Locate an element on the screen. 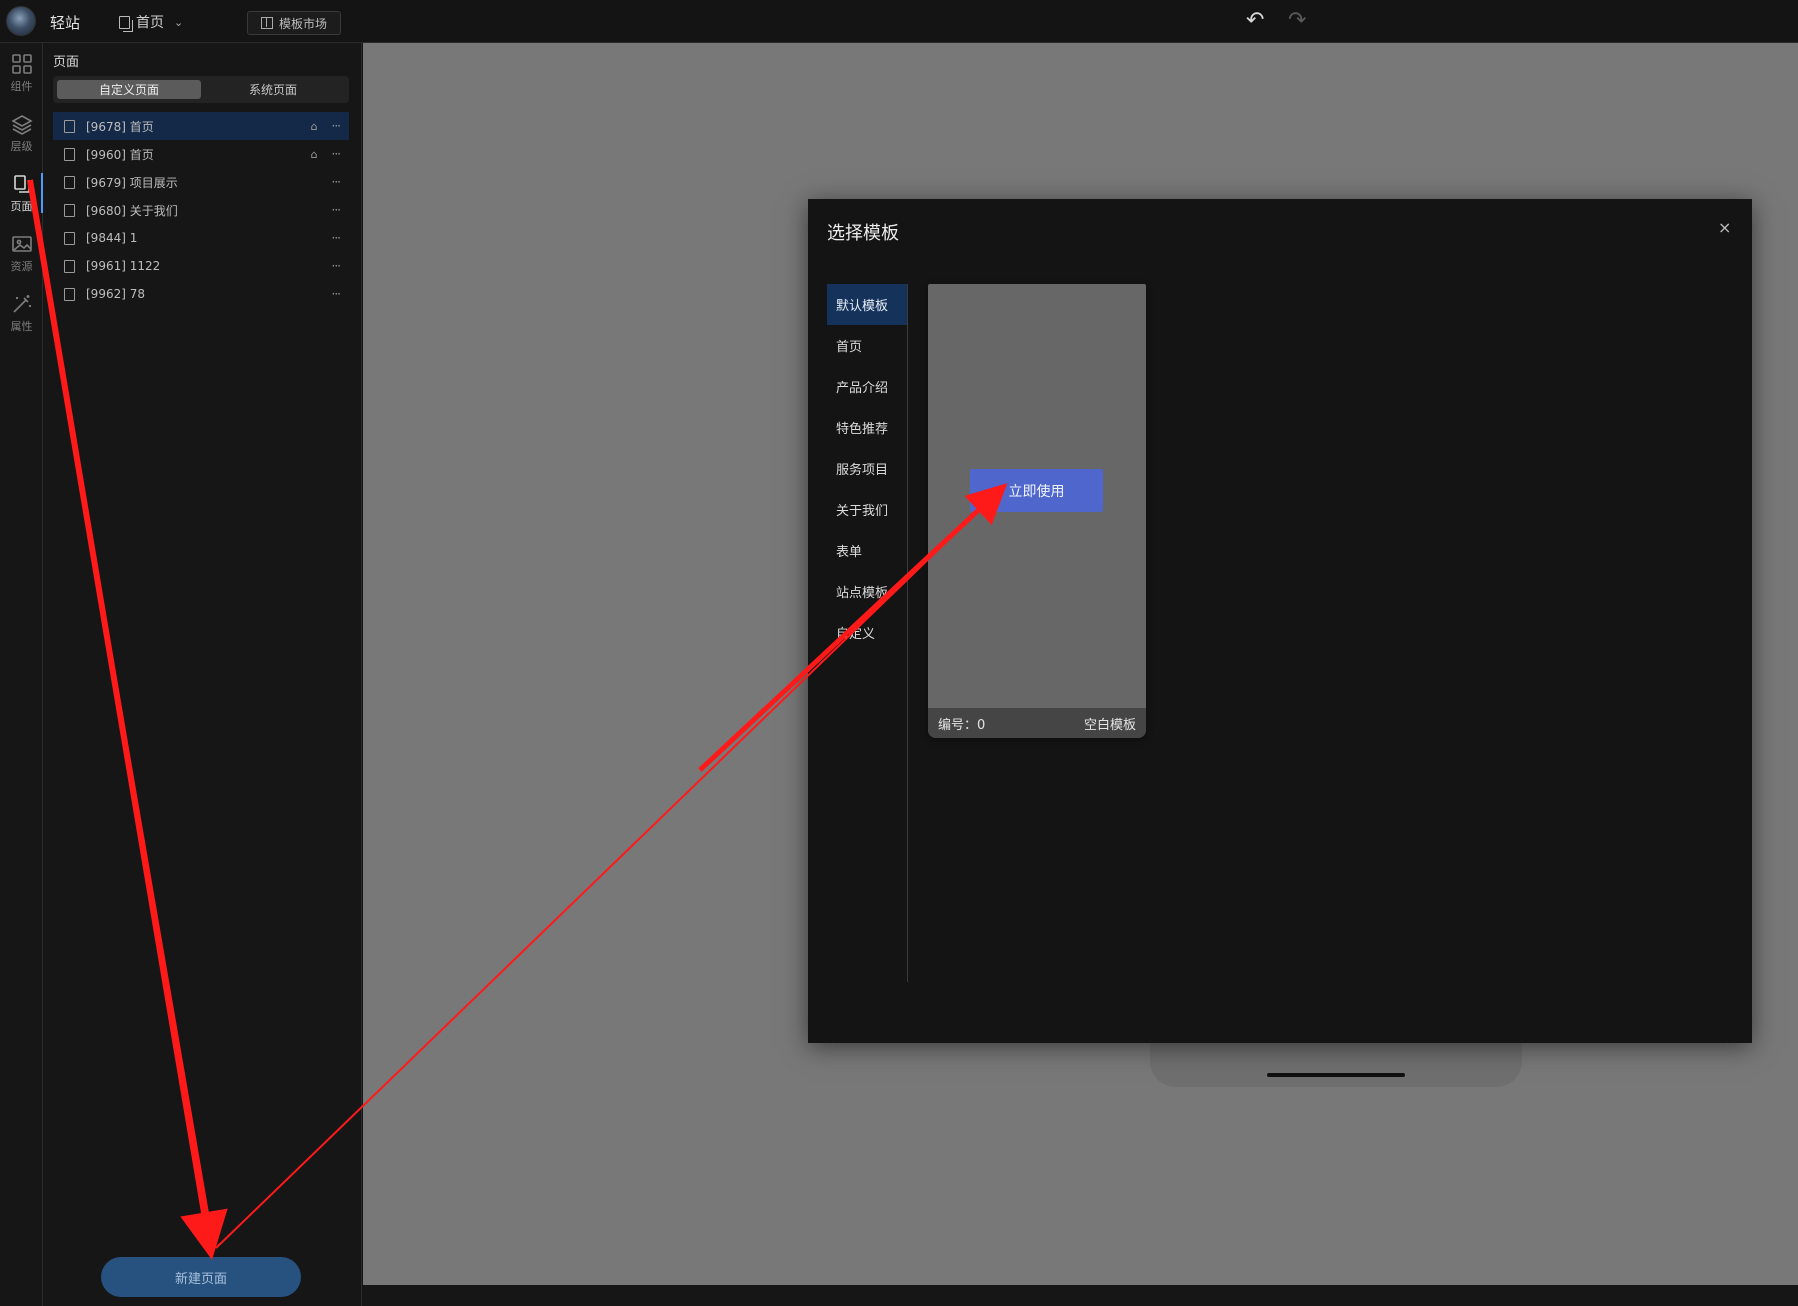  page-name: [9962] 78 is located at coordinates (116, 294).